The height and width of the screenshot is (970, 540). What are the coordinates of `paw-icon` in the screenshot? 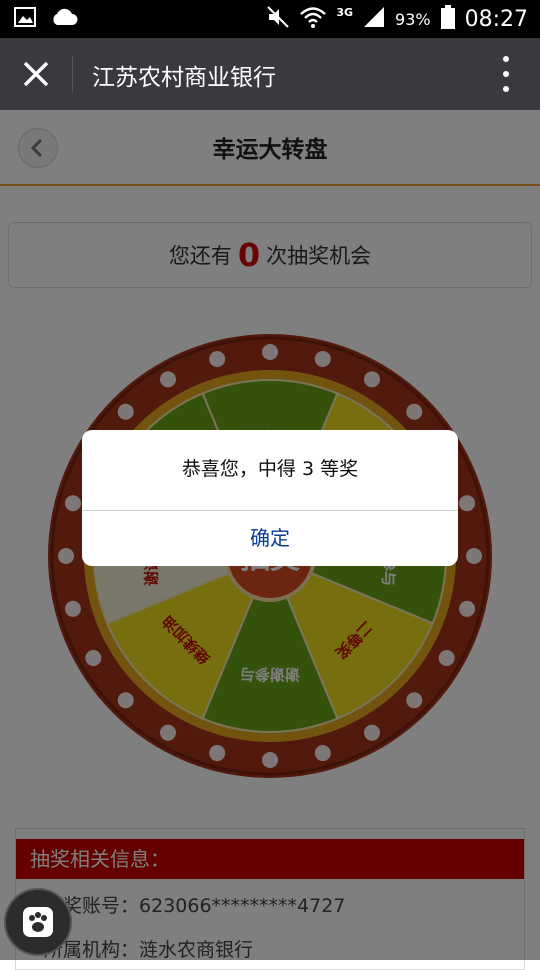 It's located at (38, 922).